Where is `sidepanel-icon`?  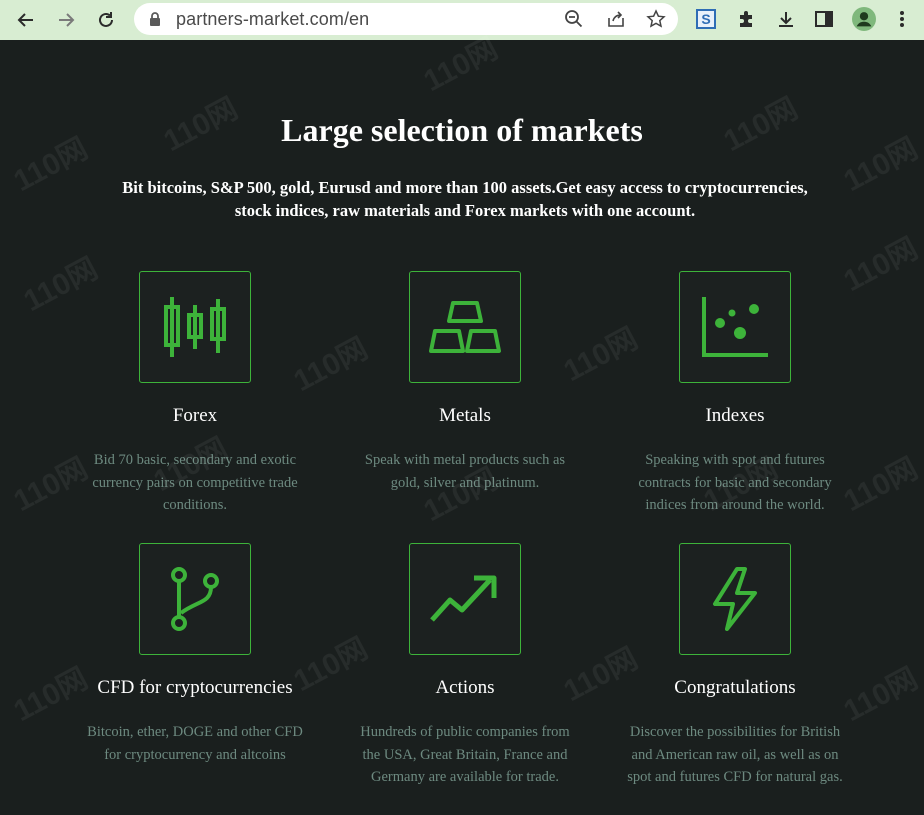 sidepanel-icon is located at coordinates (824, 19).